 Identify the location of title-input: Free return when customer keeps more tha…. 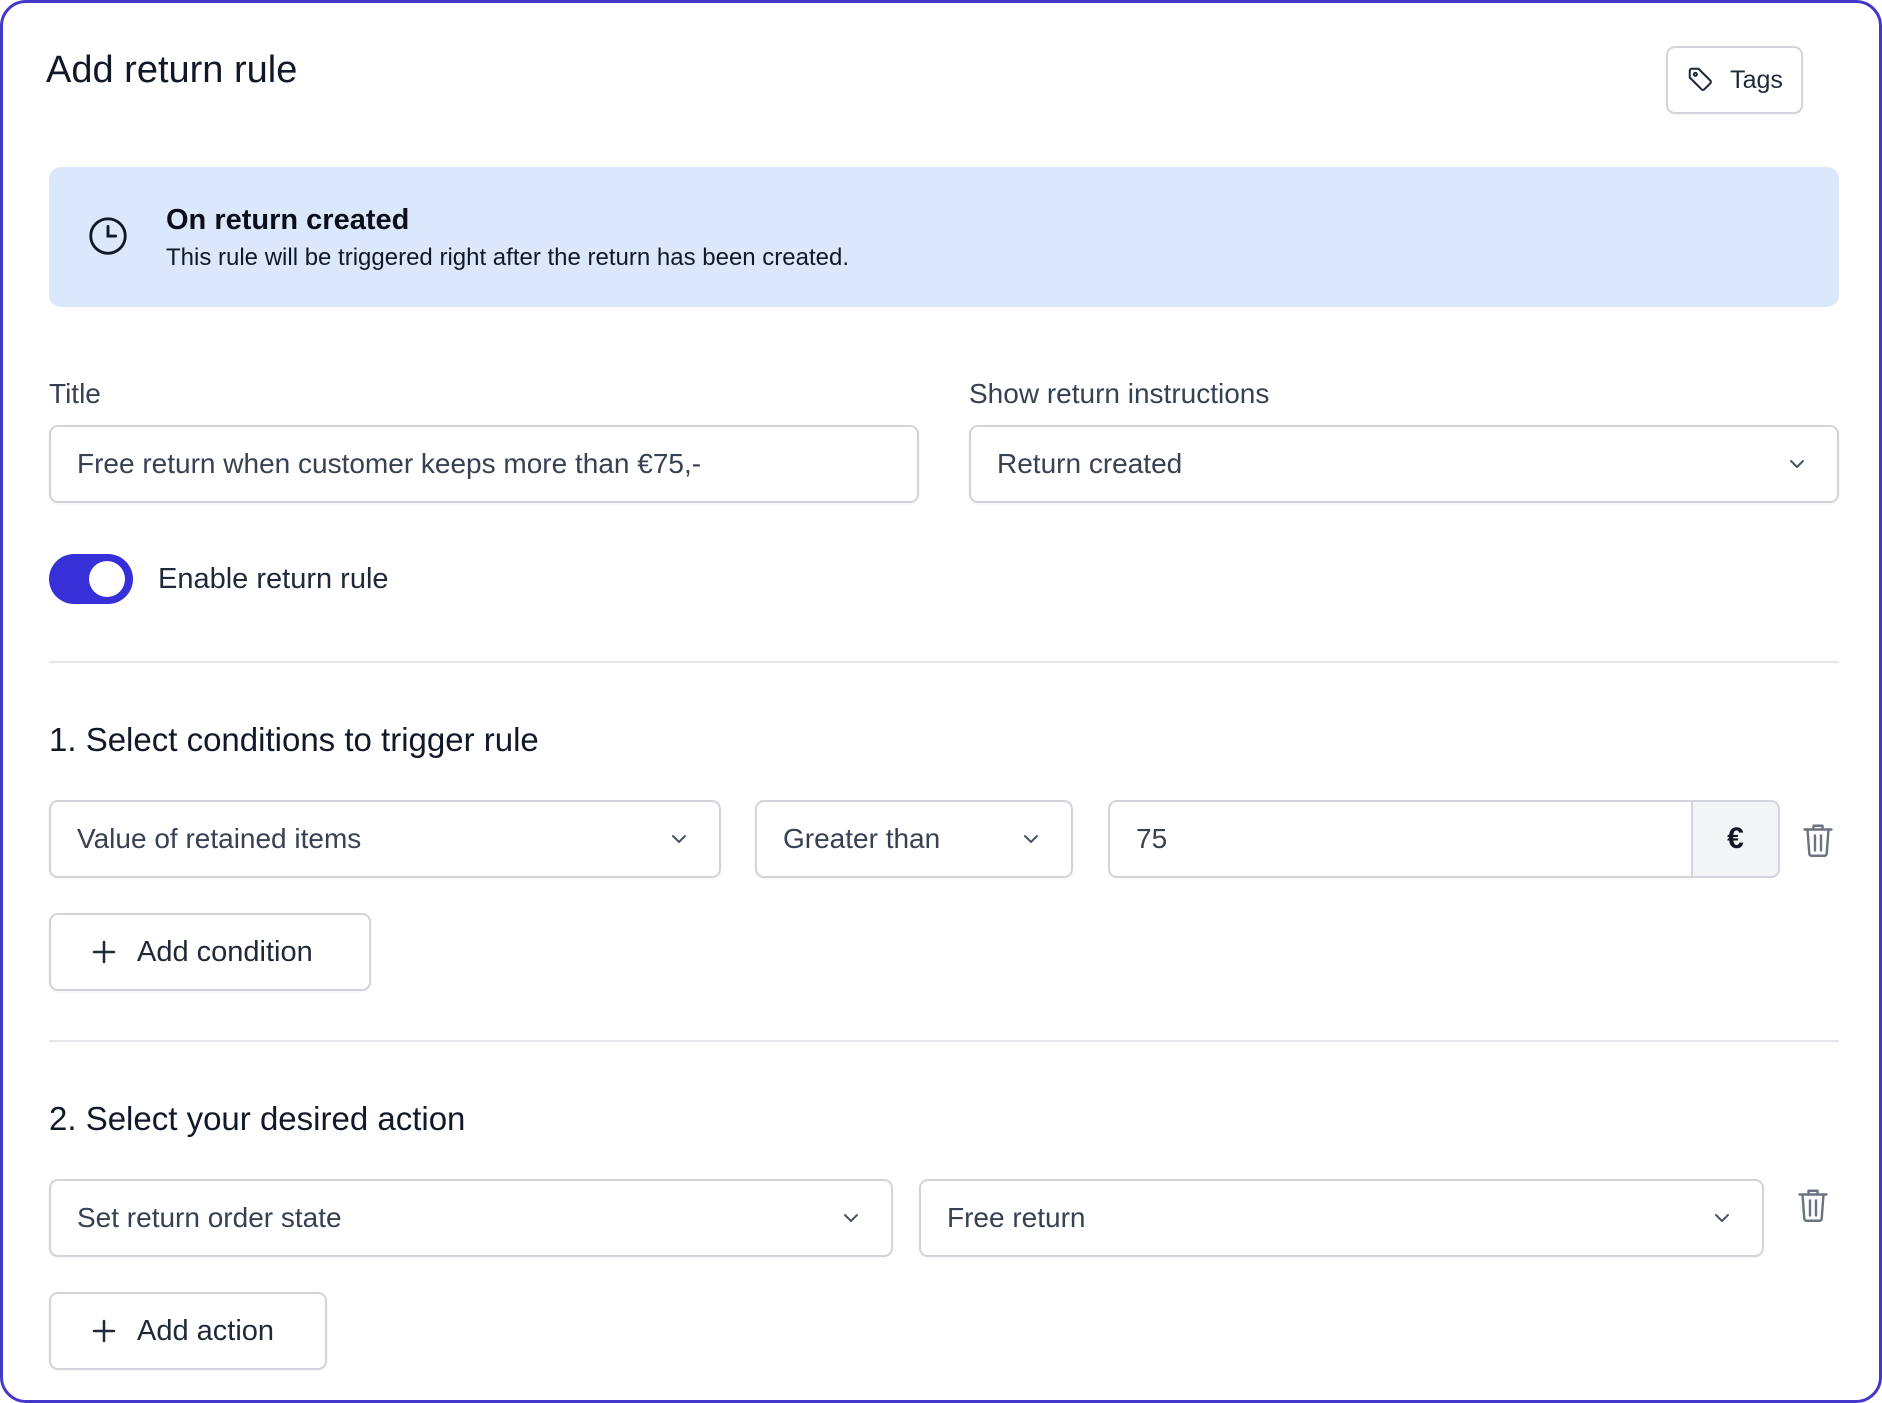
(484, 464).